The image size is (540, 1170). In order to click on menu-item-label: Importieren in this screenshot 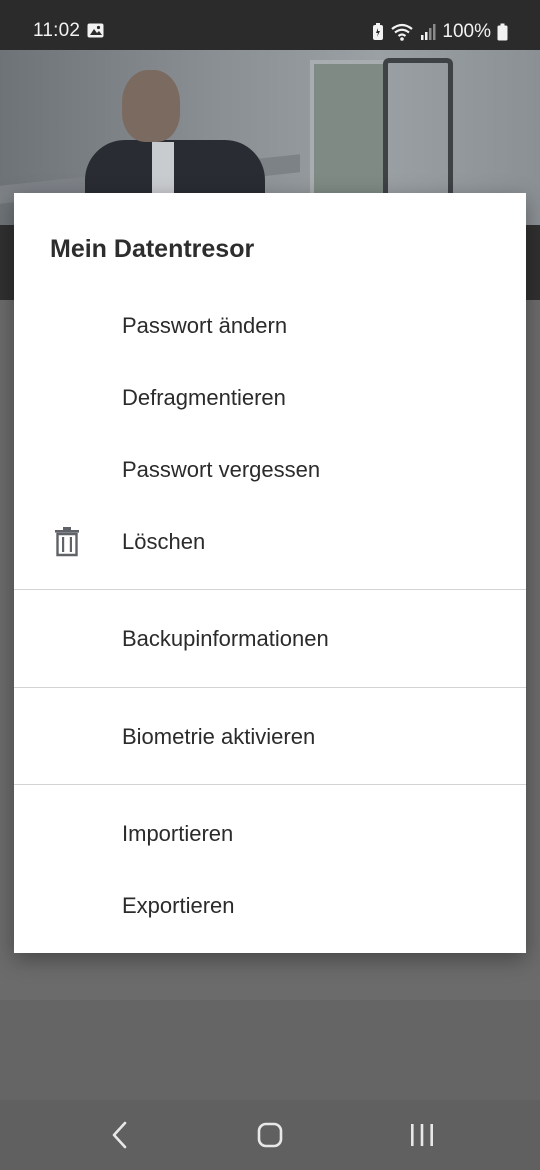, I will do `click(178, 833)`.